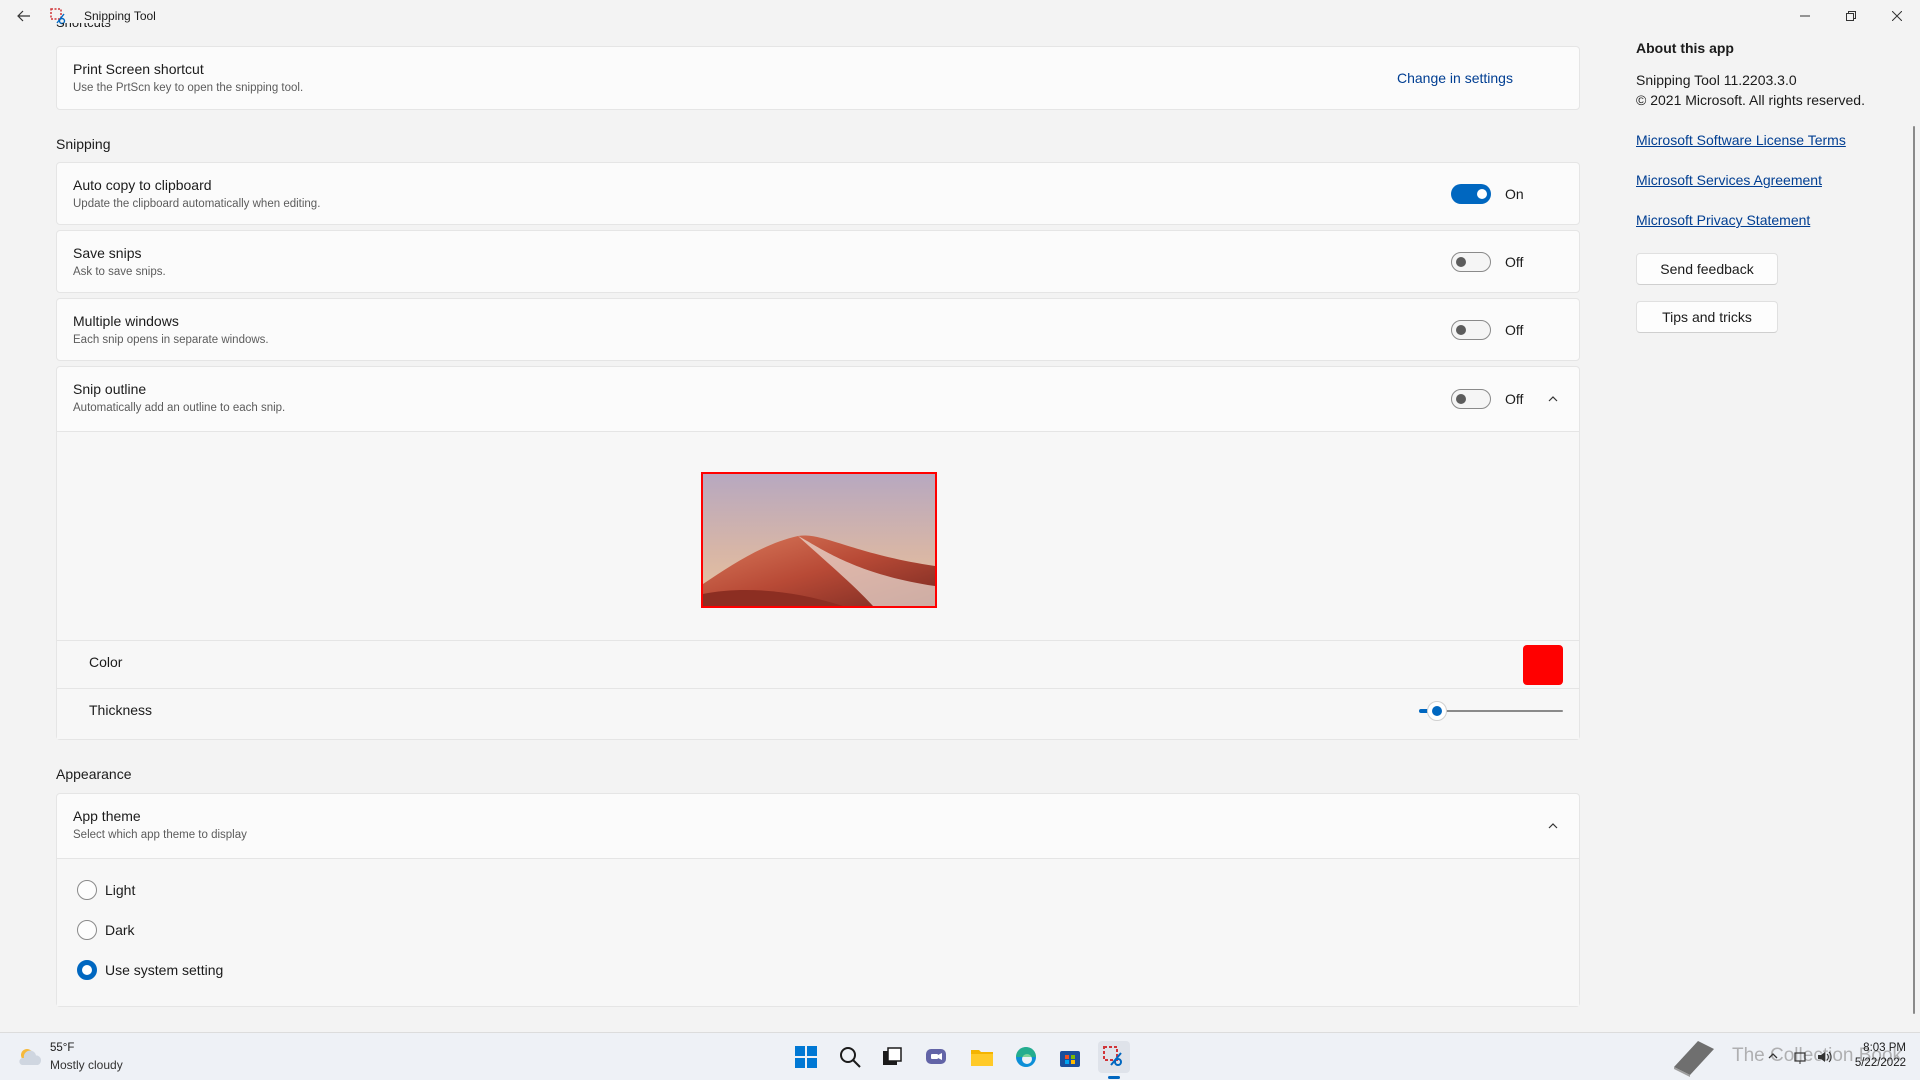  Describe the element at coordinates (86, 1065) in the screenshot. I see `weather-description: Mostly cloudy` at that location.